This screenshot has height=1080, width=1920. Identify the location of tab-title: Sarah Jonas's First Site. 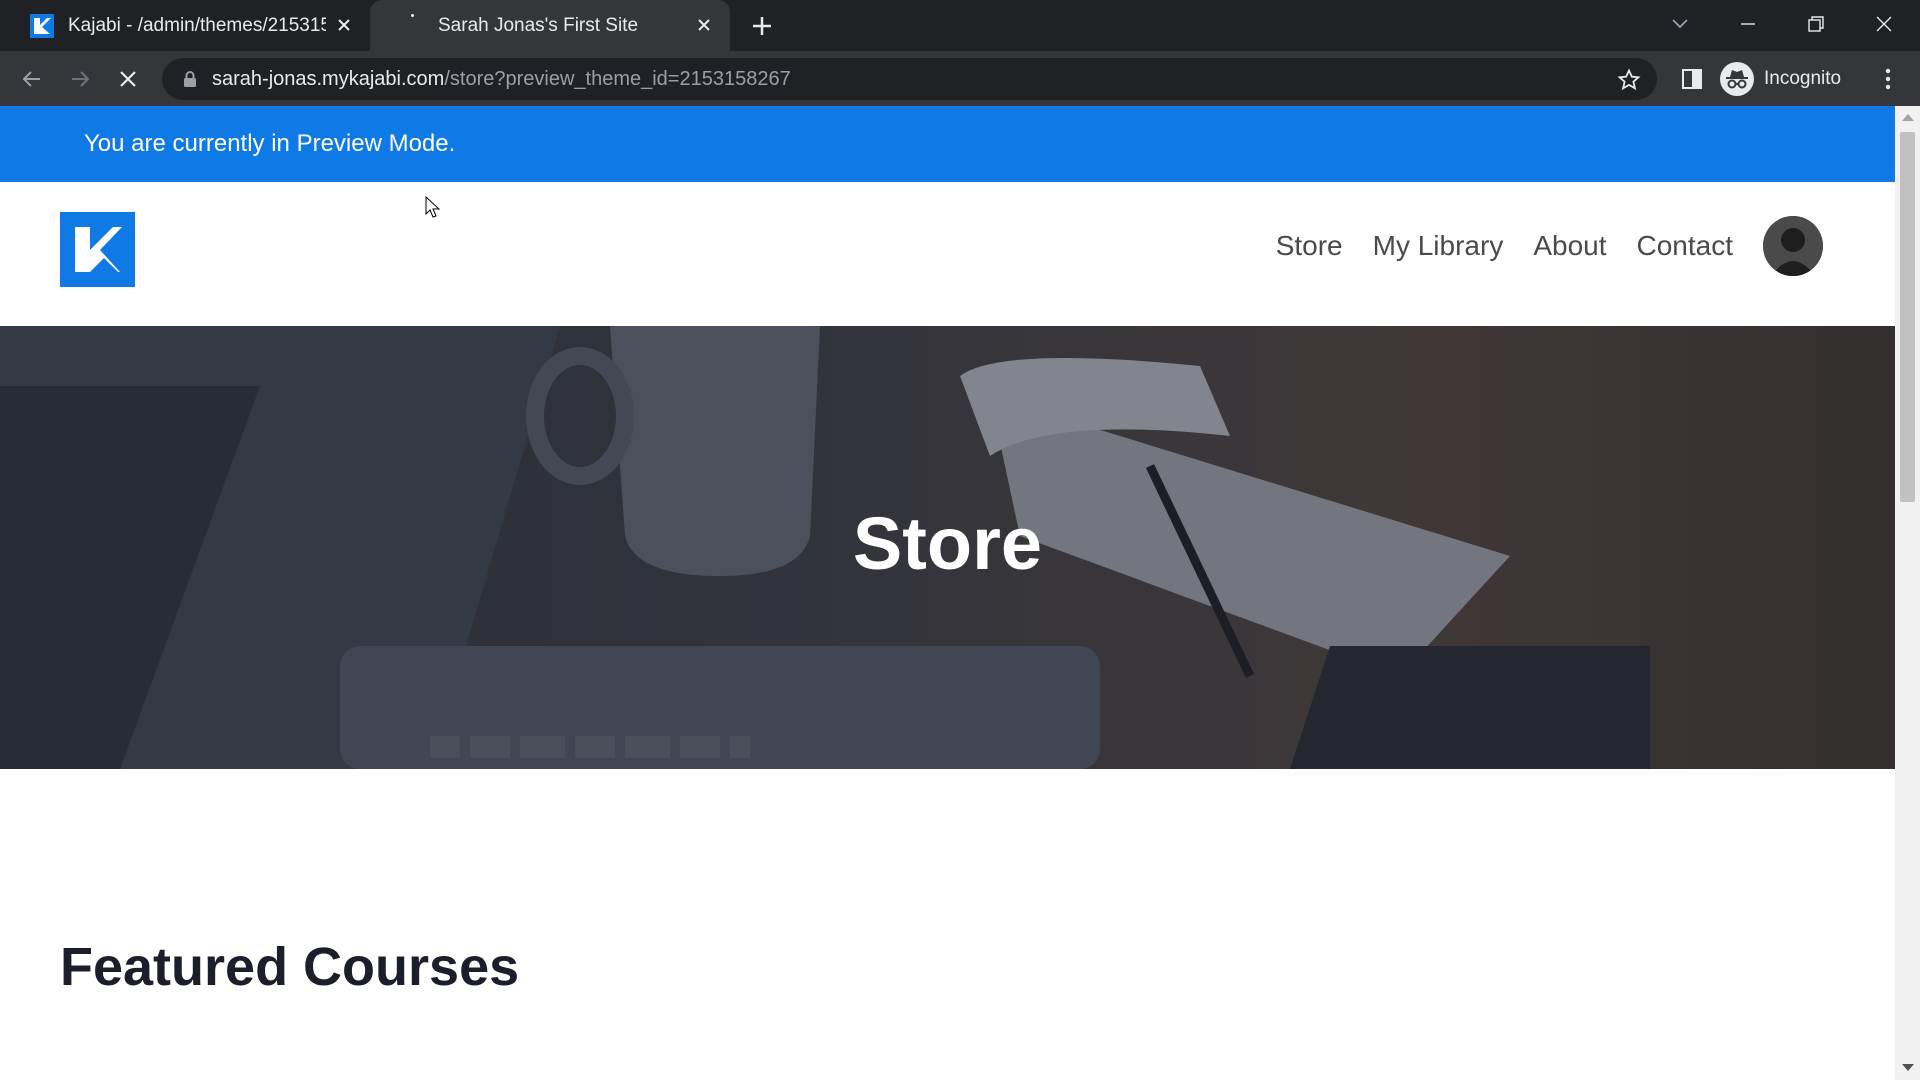
(538, 25).